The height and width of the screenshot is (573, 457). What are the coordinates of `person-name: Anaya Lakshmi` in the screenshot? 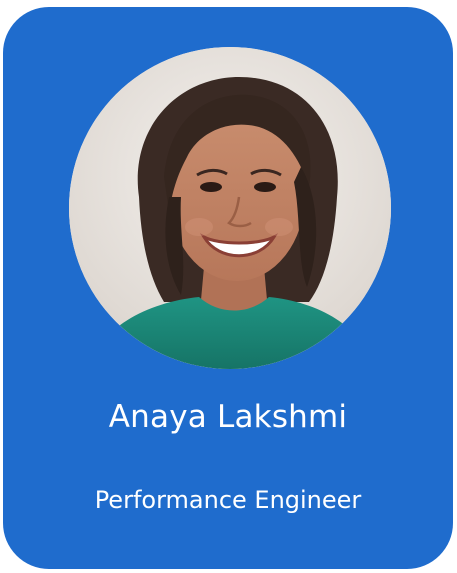 It's located at (228, 417).